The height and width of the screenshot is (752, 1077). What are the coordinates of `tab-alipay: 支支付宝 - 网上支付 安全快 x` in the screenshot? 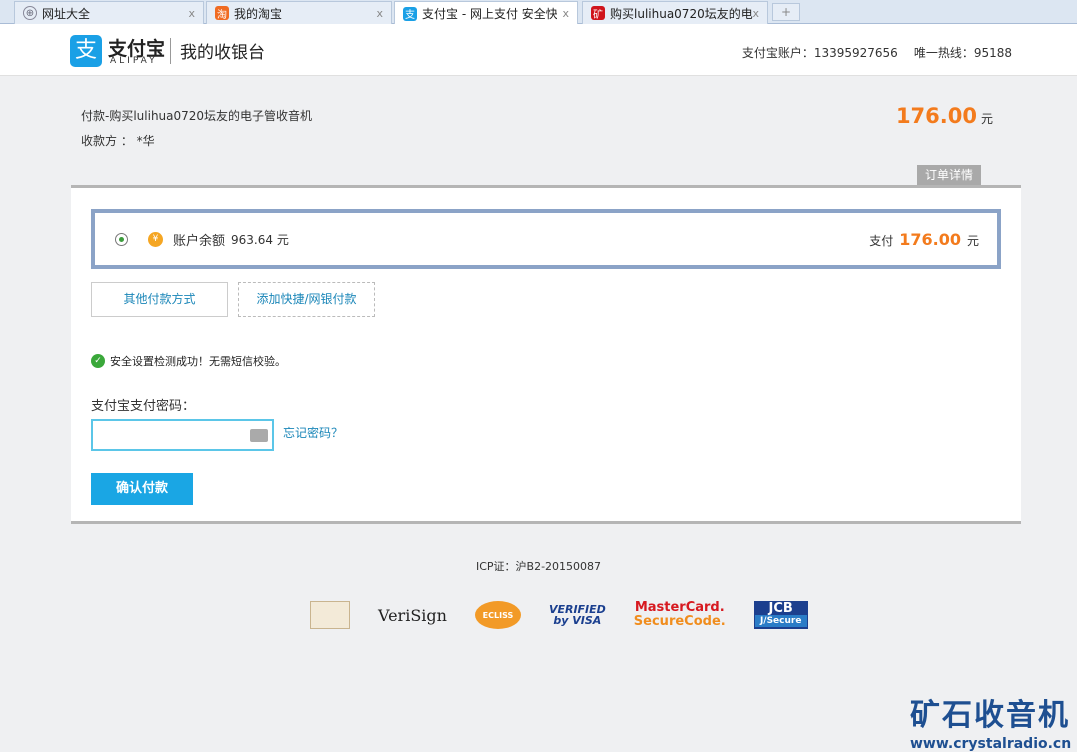 It's located at (486, 13).